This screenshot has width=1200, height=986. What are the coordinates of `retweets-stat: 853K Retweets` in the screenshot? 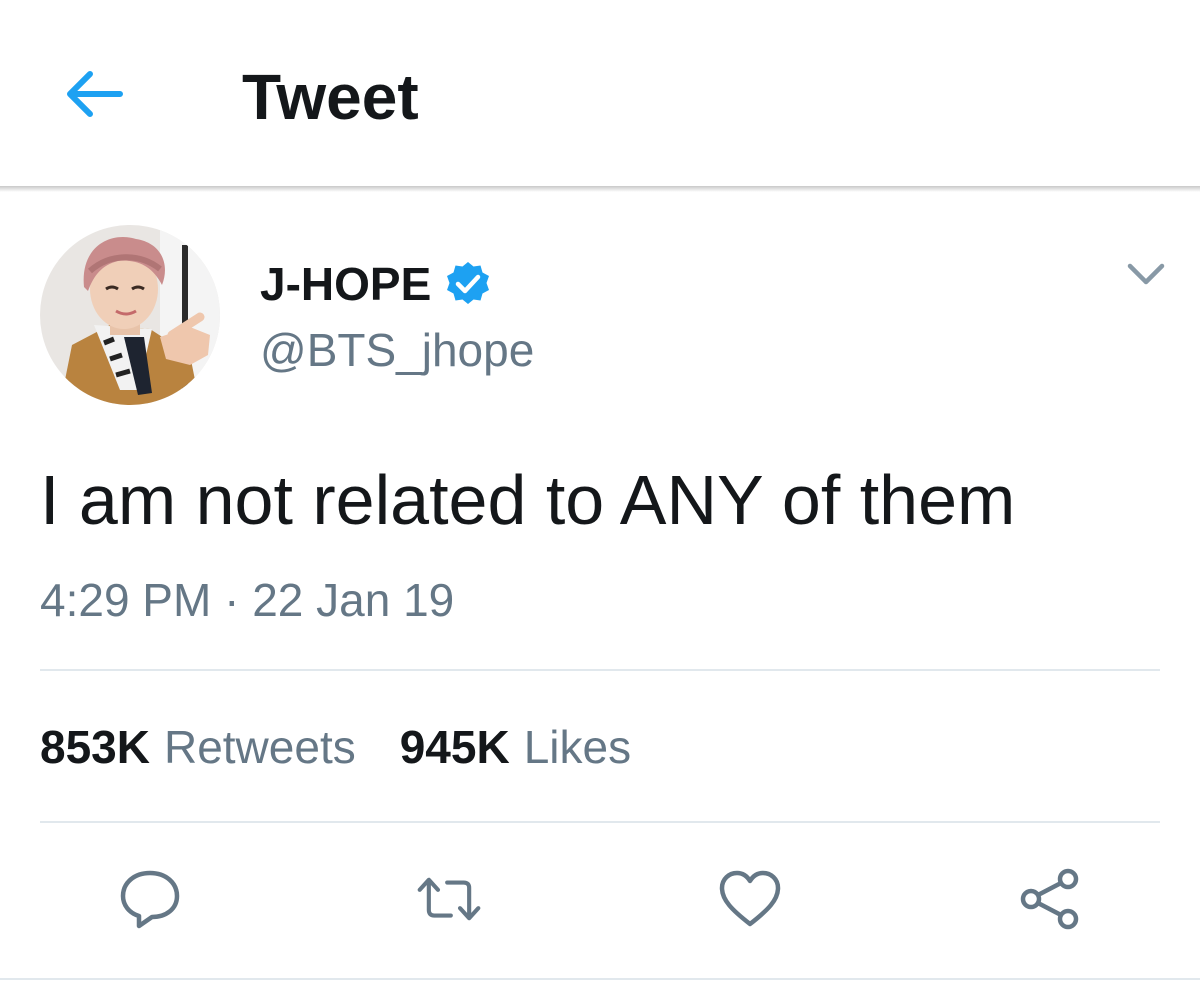 It's located at (198, 747).